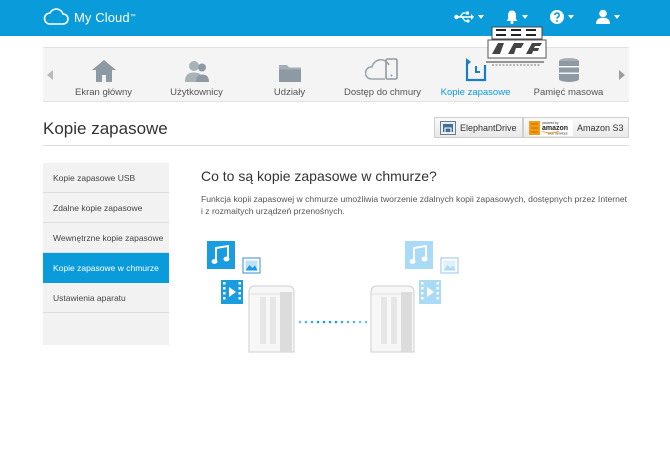 The height and width of the screenshot is (471, 670). What do you see at coordinates (103, 92) in the screenshot?
I see `nav-label: Ekran główny` at bounding box center [103, 92].